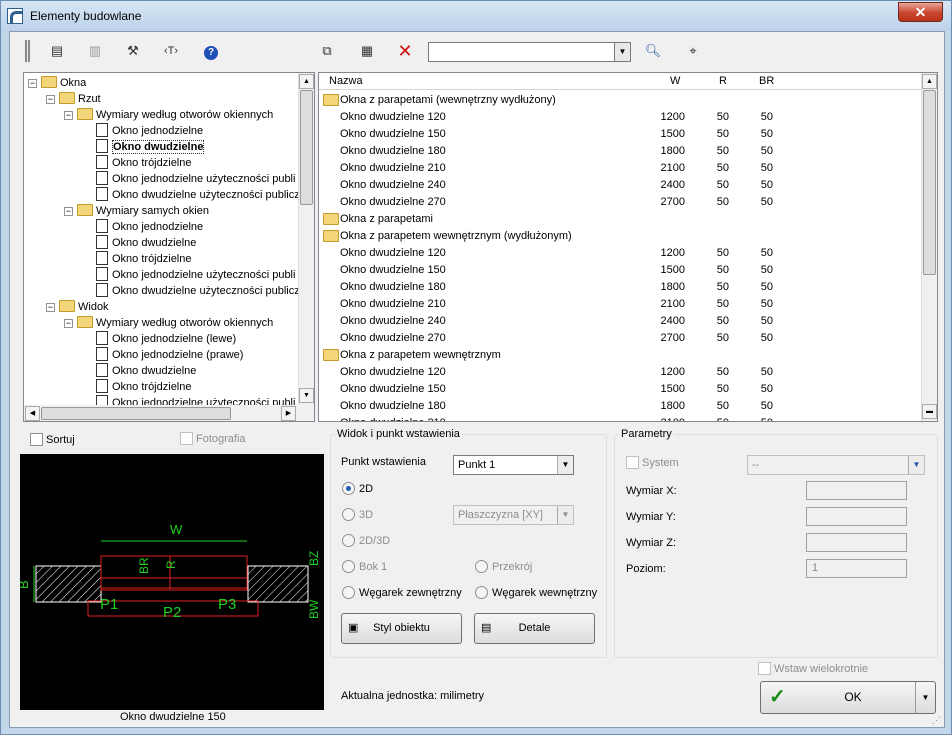  Describe the element at coordinates (133, 51) in the screenshot. I see `tools-icon: ⚒` at that location.